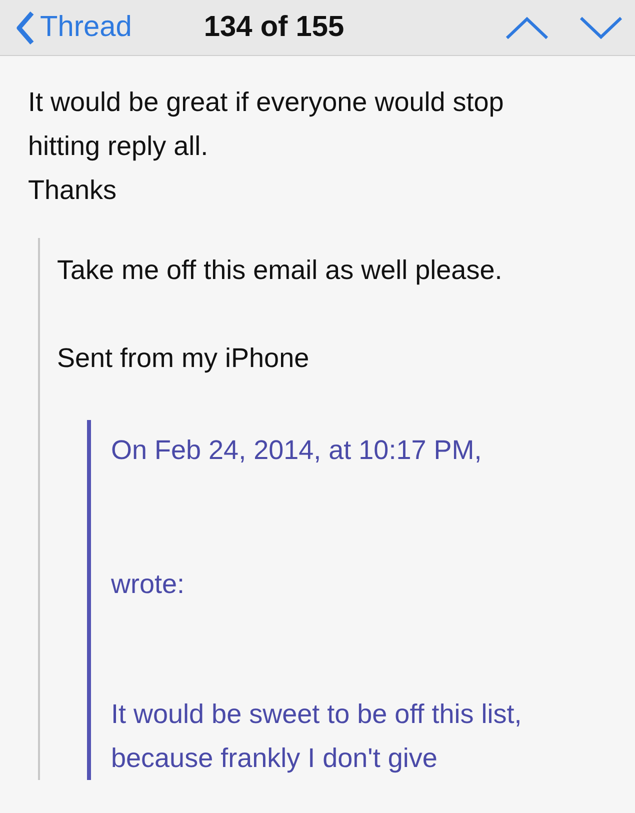 This screenshot has width=635, height=813. I want to click on message-text: It would be great if everyone would stop hitting reply all., so click(266, 124).